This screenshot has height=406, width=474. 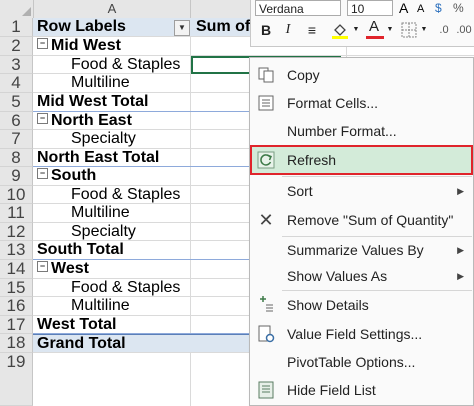 I want to click on fill-color-icon, so click(x=340, y=30).